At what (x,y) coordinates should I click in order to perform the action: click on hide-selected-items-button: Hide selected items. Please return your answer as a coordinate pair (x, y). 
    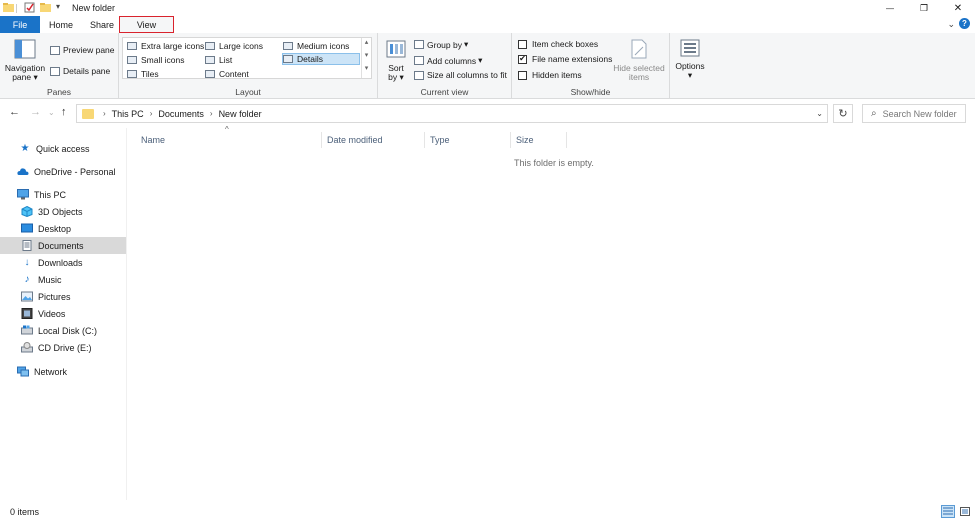
    Looking at the image, I should click on (639, 60).